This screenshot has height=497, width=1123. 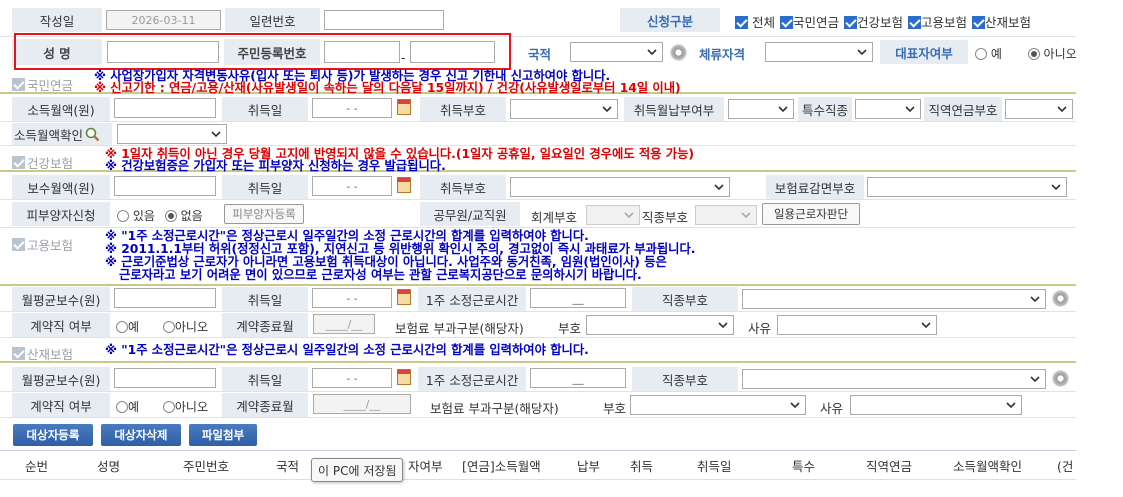 What do you see at coordinates (616, 52) in the screenshot?
I see `nationality-select` at bounding box center [616, 52].